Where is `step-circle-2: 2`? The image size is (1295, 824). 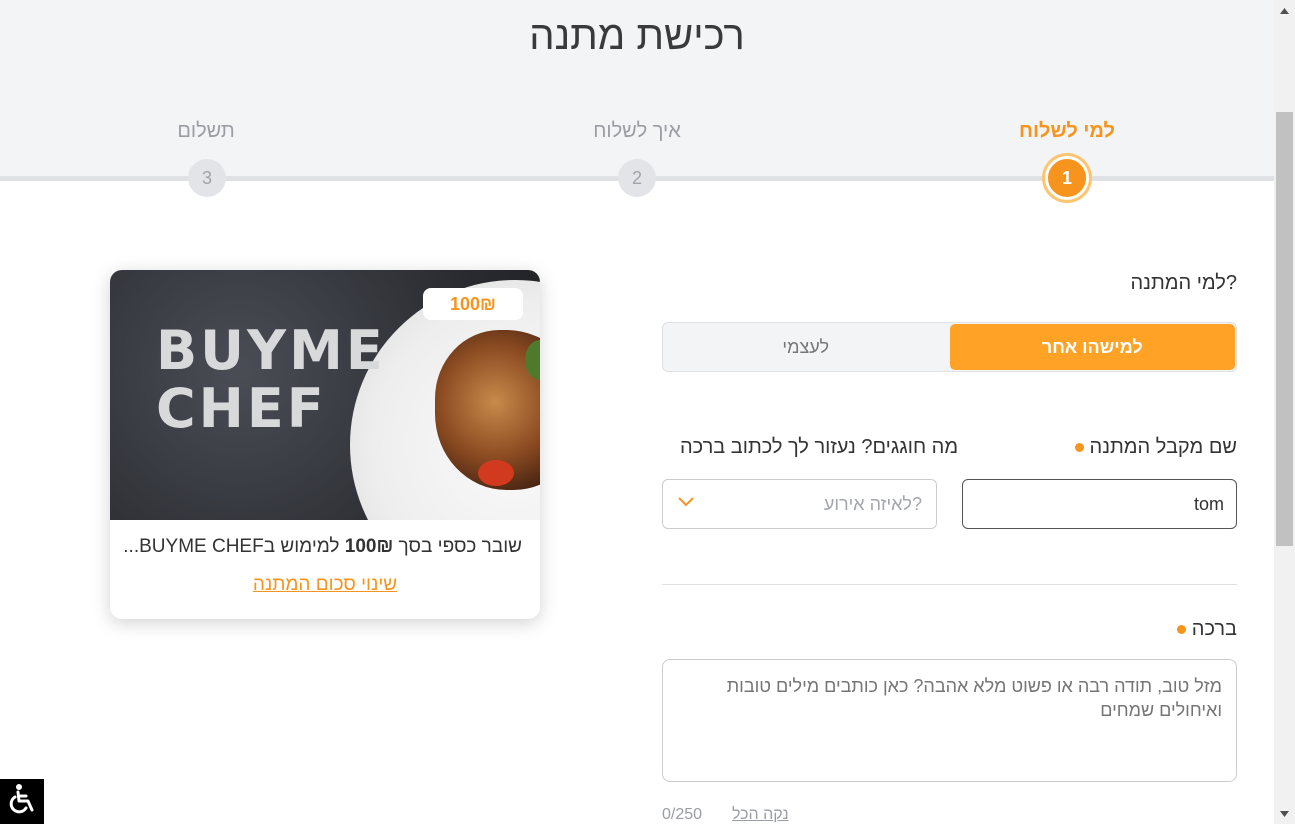
step-circle-2: 2 is located at coordinates (637, 178).